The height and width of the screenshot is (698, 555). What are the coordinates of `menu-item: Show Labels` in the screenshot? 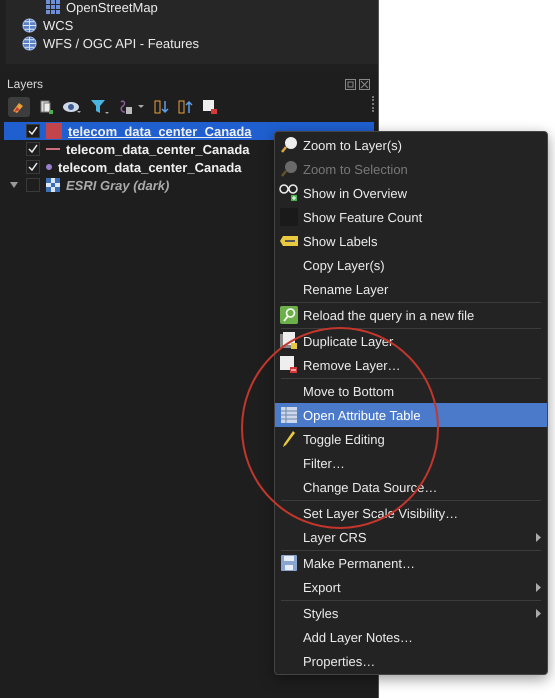 It's located at (411, 241).